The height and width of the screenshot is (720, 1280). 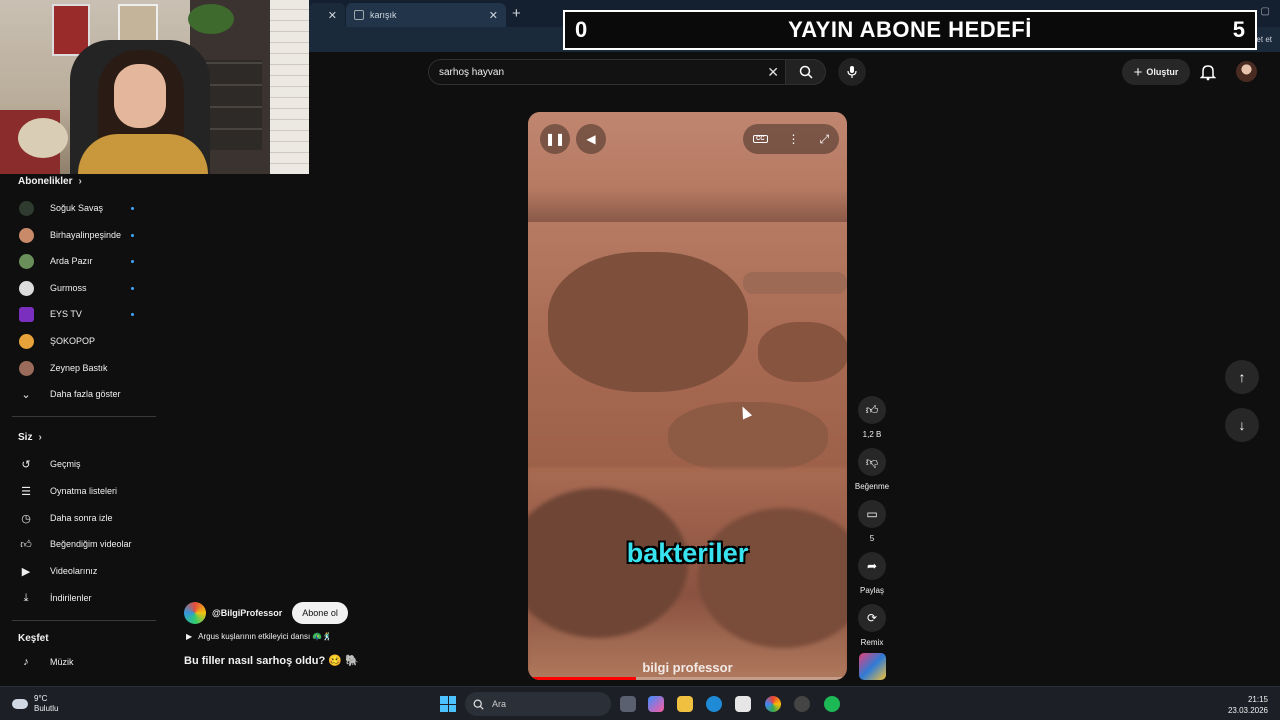 What do you see at coordinates (26, 571) in the screenshot?
I see `your-videos-icon: ▶` at bounding box center [26, 571].